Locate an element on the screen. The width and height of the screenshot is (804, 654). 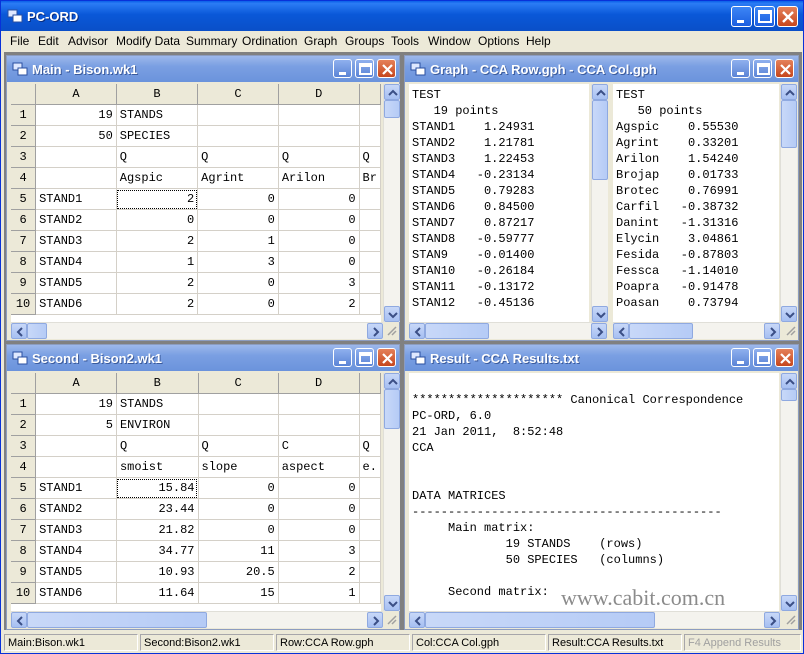
graph-close-button is located at coordinates (784, 68).